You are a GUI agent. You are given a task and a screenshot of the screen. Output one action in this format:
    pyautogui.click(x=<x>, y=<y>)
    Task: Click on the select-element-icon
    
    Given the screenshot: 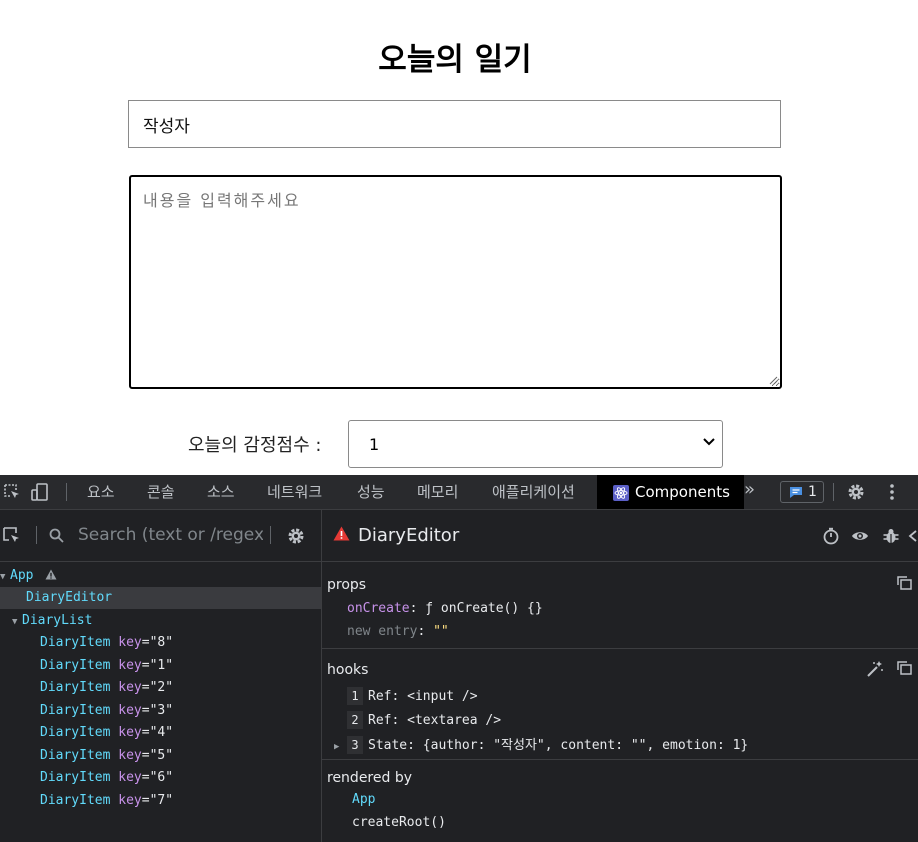 What is the action you would take?
    pyautogui.click(x=12, y=536)
    